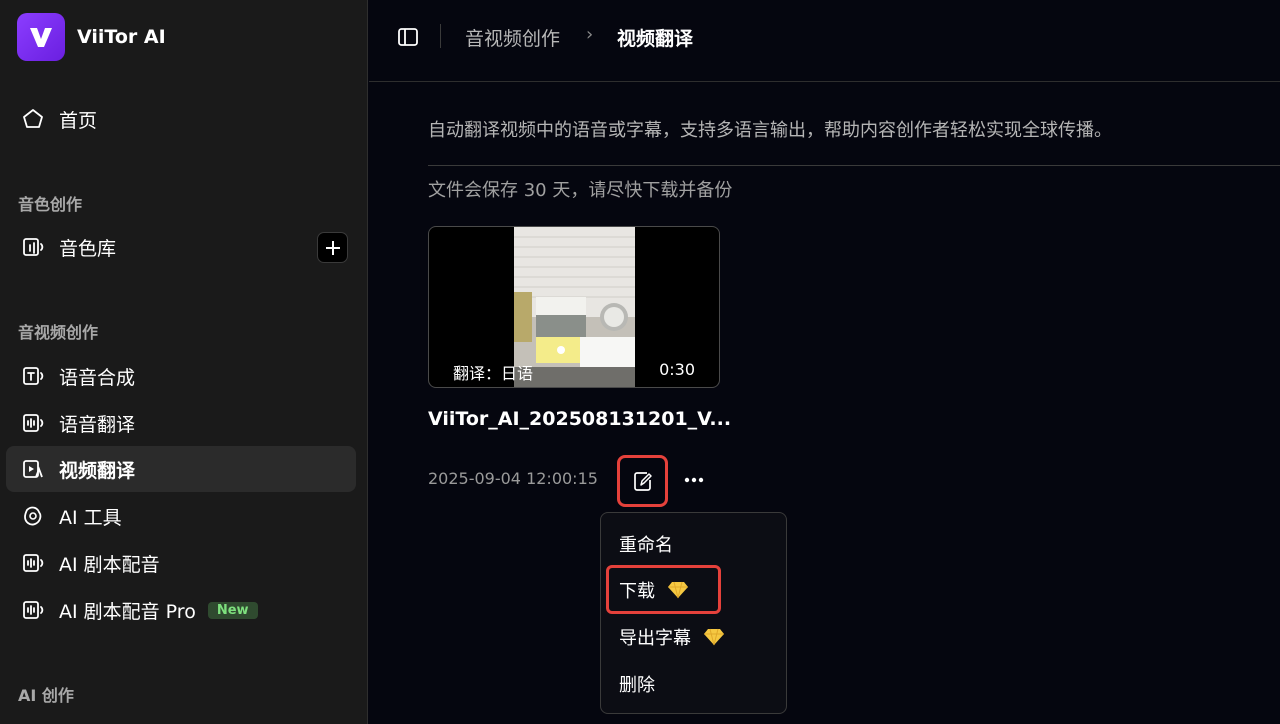 The width and height of the screenshot is (1280, 724). What do you see at coordinates (655, 39) in the screenshot?
I see `breadcrumb-current: 视频翻译` at bounding box center [655, 39].